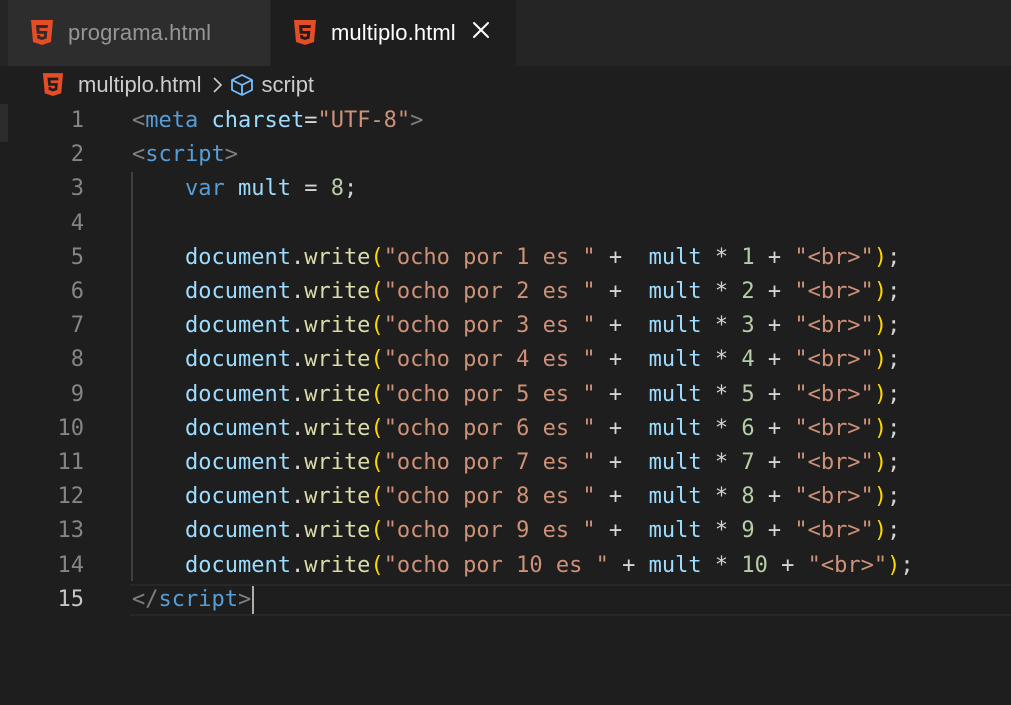  Describe the element at coordinates (77, 360) in the screenshot. I see `line-number: 8` at that location.